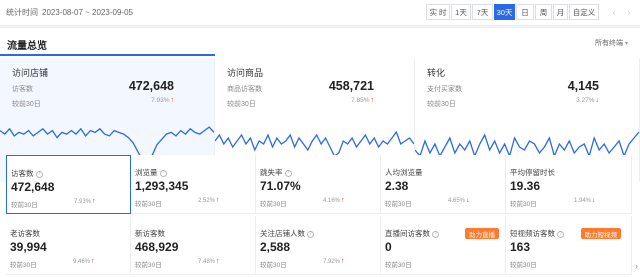 This screenshot has width=640, height=277. I want to click on metric-change-pct: 4.16%, so click(332, 201).